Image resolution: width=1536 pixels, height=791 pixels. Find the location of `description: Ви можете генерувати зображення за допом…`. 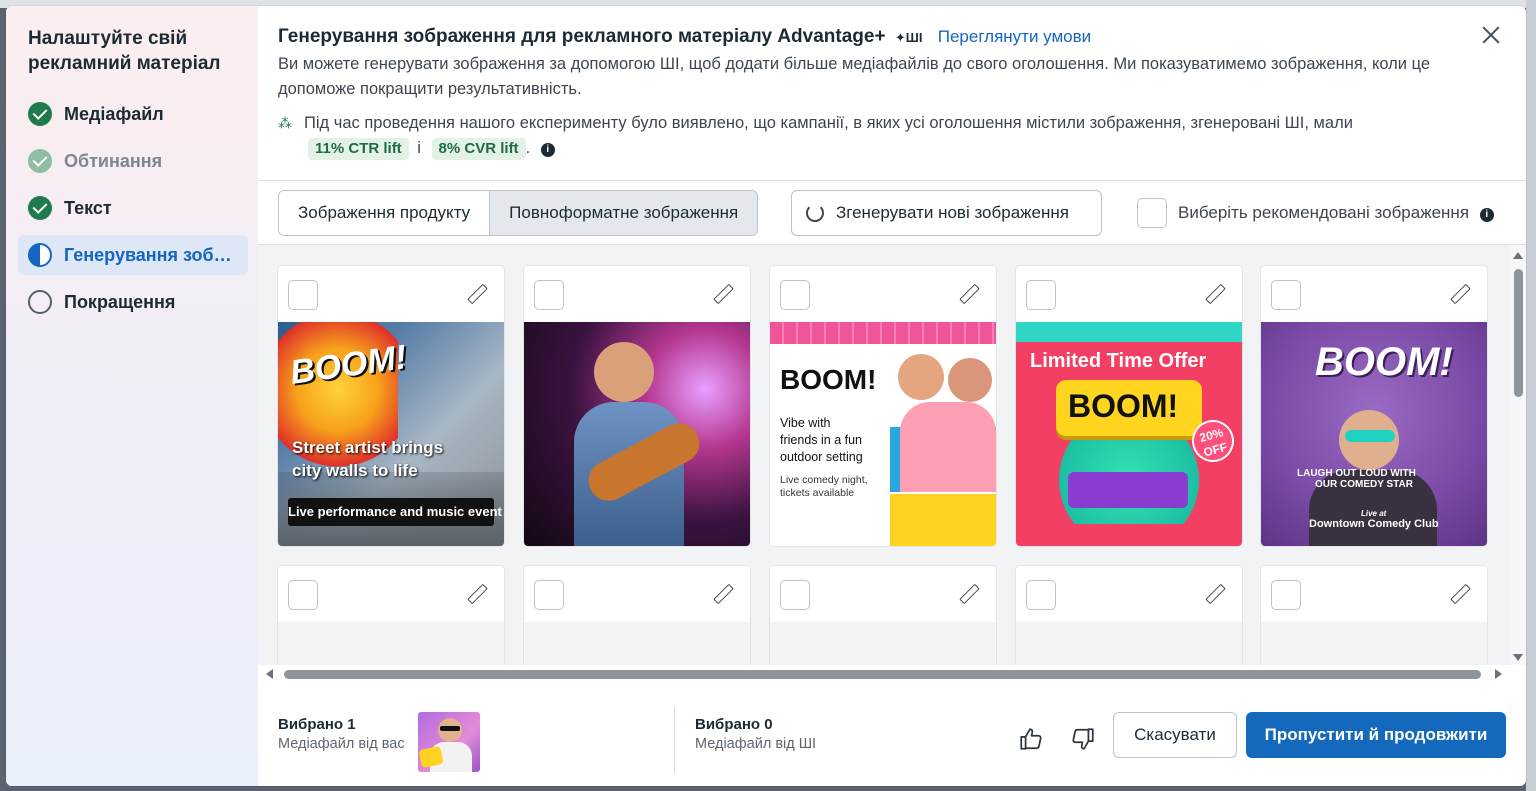

description: Ви можете генерувати зображення за допом… is located at coordinates (854, 76).